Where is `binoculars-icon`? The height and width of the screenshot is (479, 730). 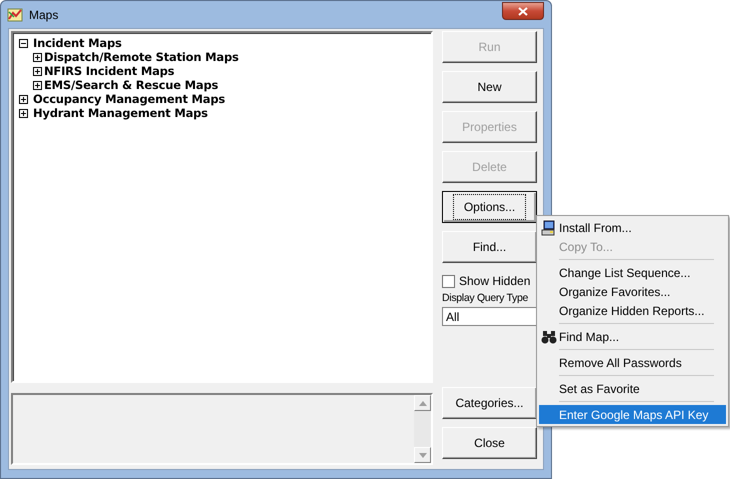
binoculars-icon is located at coordinates (549, 337).